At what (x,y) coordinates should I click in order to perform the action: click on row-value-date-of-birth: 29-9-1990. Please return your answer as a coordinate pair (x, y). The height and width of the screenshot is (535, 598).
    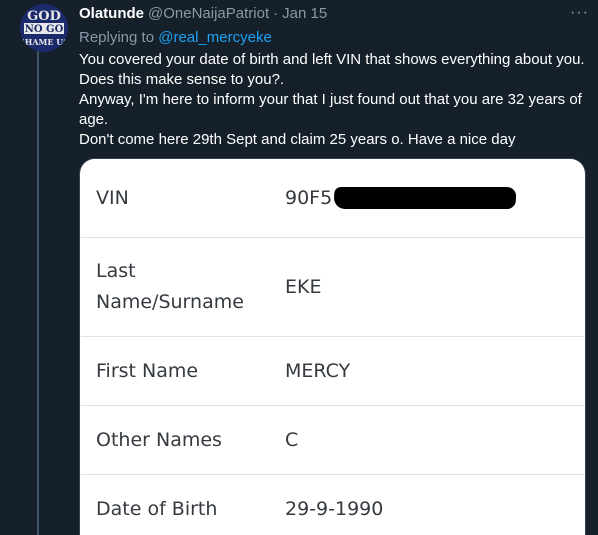
    Looking at the image, I should click on (334, 509).